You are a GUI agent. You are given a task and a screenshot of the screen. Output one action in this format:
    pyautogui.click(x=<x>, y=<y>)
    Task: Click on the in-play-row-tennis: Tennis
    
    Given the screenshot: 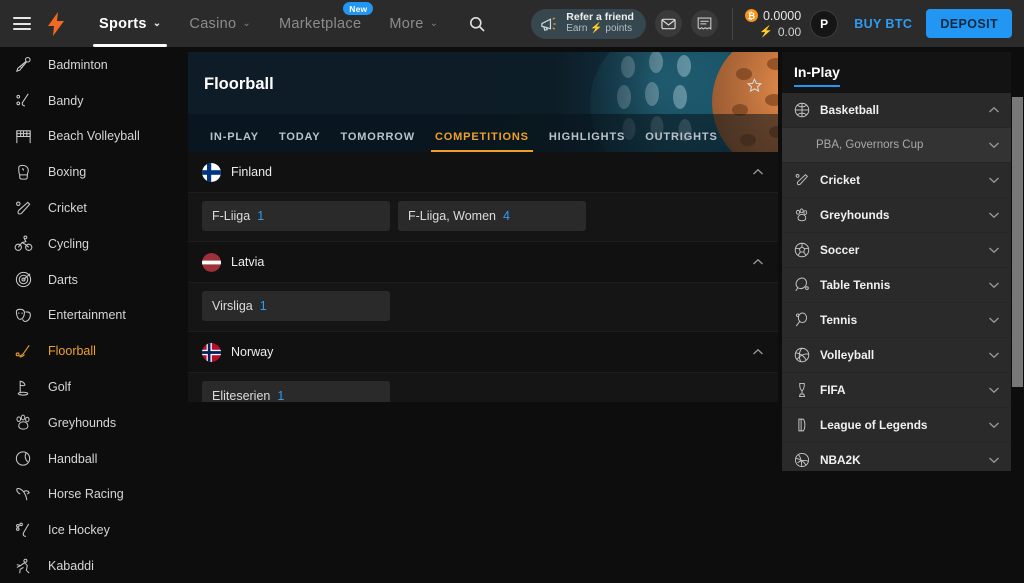 What is the action you would take?
    pyautogui.click(x=897, y=320)
    